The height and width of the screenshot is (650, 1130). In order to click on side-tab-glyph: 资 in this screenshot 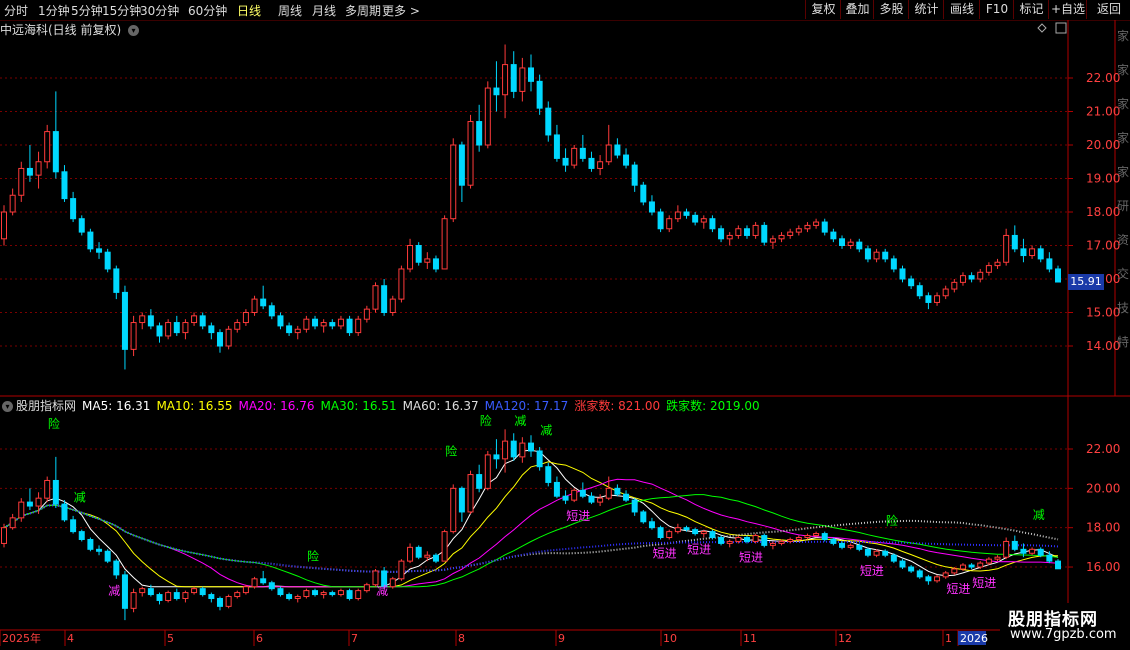, I will do `click(1123, 240)`.